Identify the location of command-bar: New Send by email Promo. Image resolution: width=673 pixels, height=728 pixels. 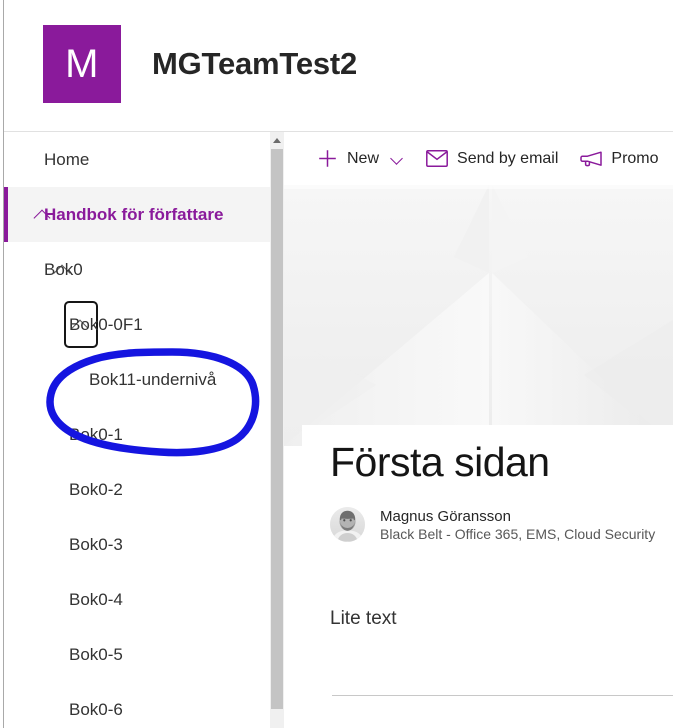
(478, 158).